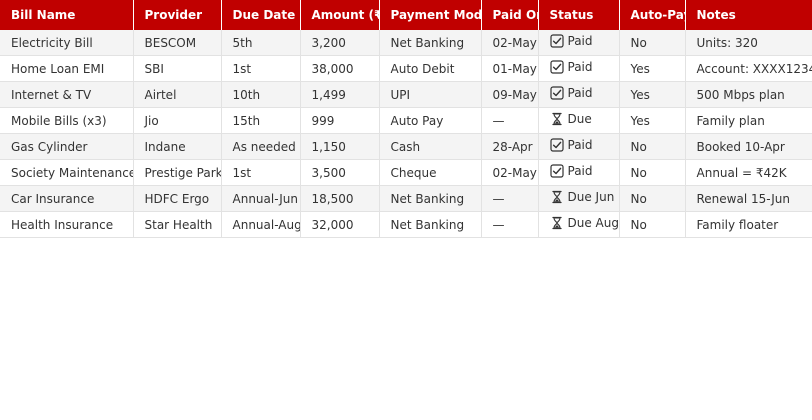  What do you see at coordinates (261, 120) in the screenshot?
I see `cell-due-date: 15th` at bounding box center [261, 120].